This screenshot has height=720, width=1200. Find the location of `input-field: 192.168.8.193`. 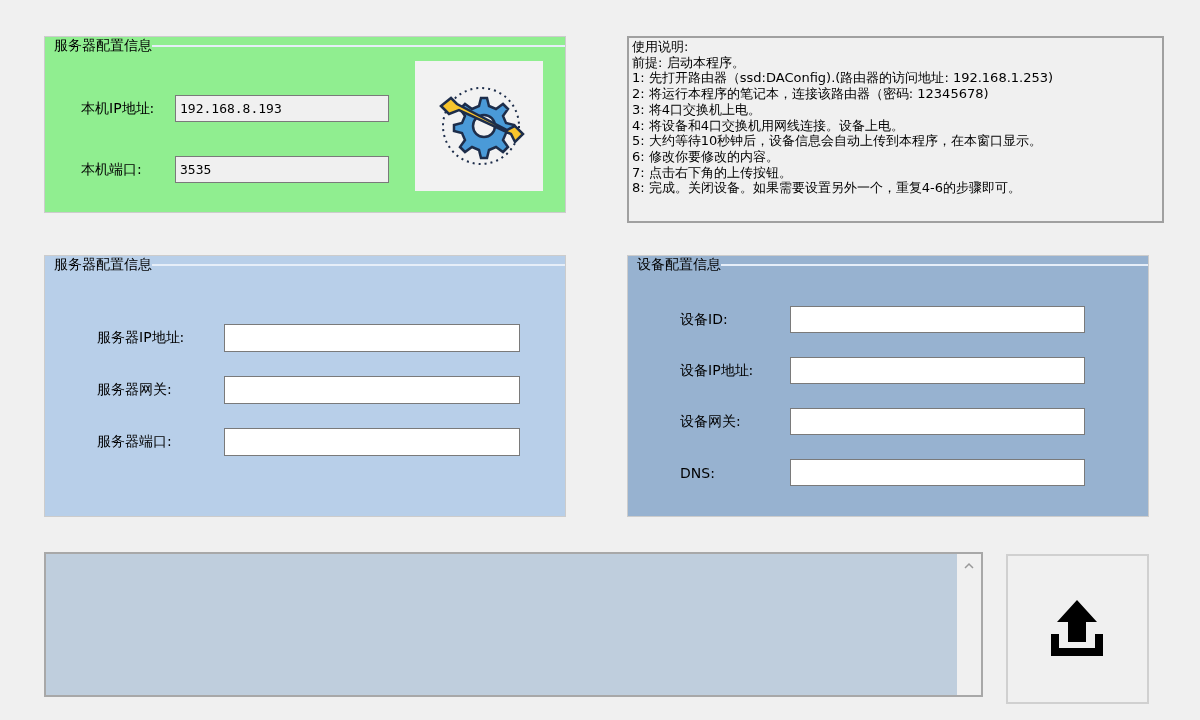

input-field: 192.168.8.193 is located at coordinates (282, 108).